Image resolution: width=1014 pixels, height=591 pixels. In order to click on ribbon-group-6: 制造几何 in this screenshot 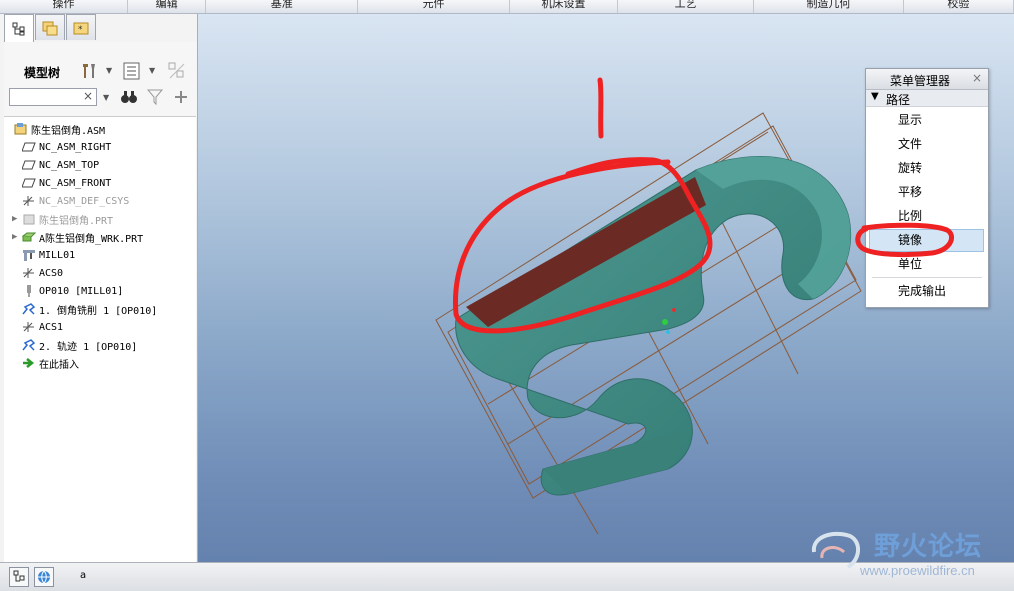, I will do `click(829, 6)`.